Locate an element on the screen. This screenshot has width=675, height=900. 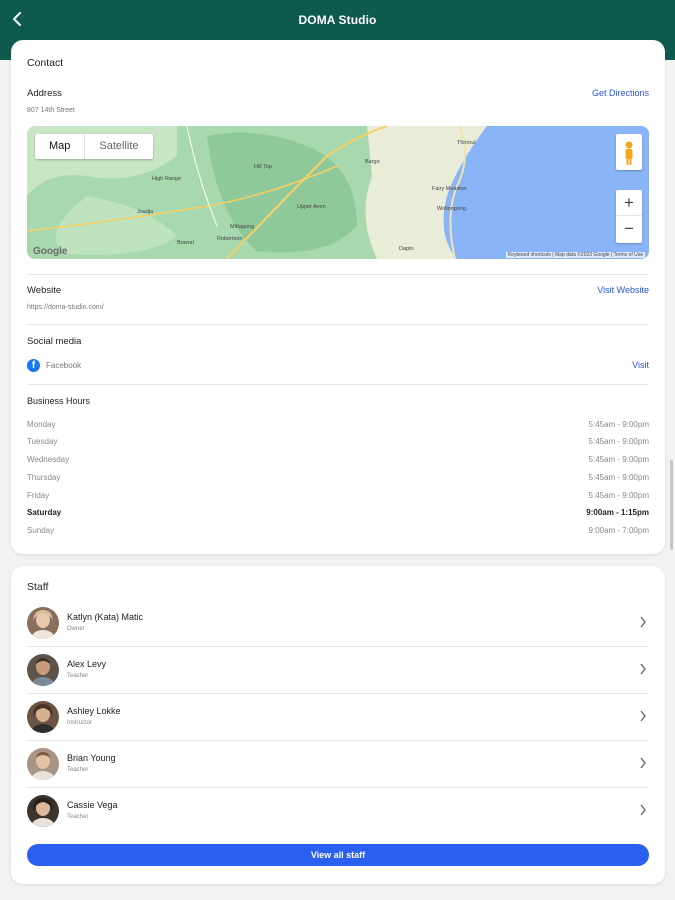
staff-row: Katlyn (Kata) Matic Owner is located at coordinates (338, 623).